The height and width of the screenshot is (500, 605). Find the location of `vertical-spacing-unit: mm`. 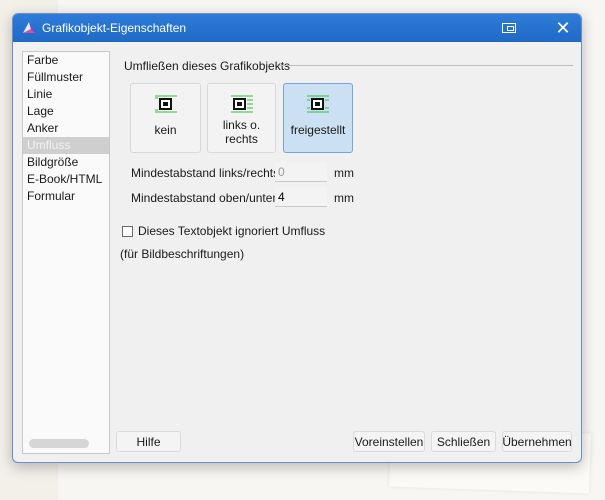

vertical-spacing-unit: mm is located at coordinates (344, 198).